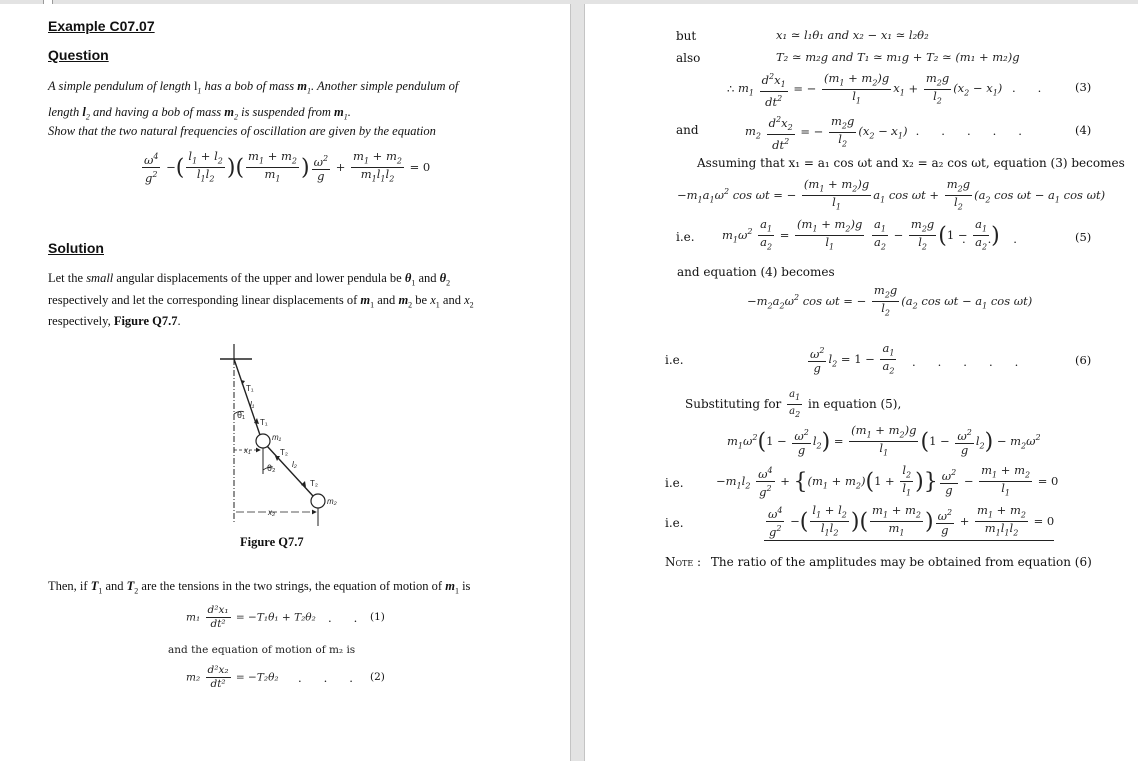  Describe the element at coordinates (271, 512) in the screenshot. I see `label-x2: x₂` at that location.